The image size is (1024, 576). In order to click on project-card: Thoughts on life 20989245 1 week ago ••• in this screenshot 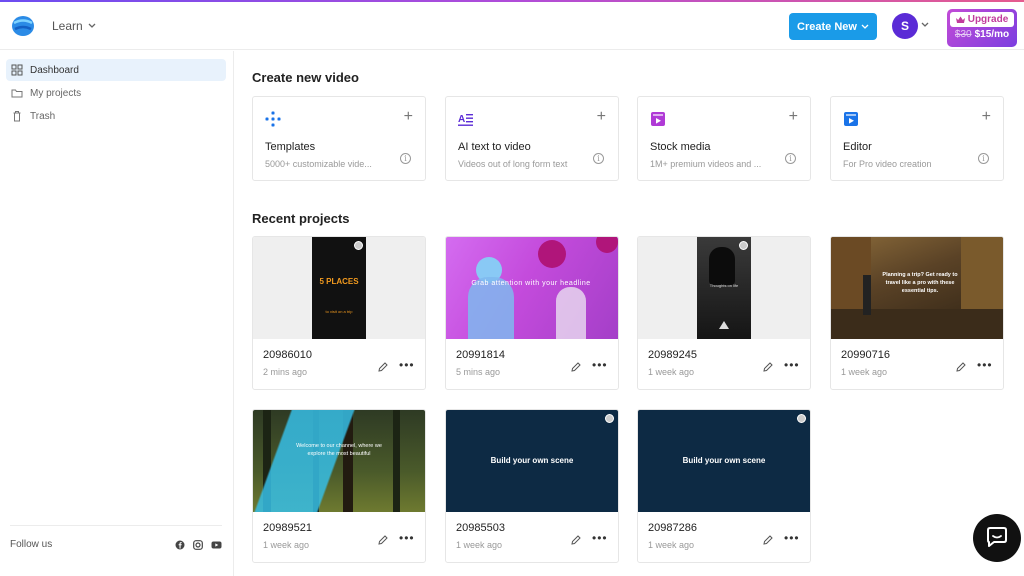, I will do `click(724, 313)`.